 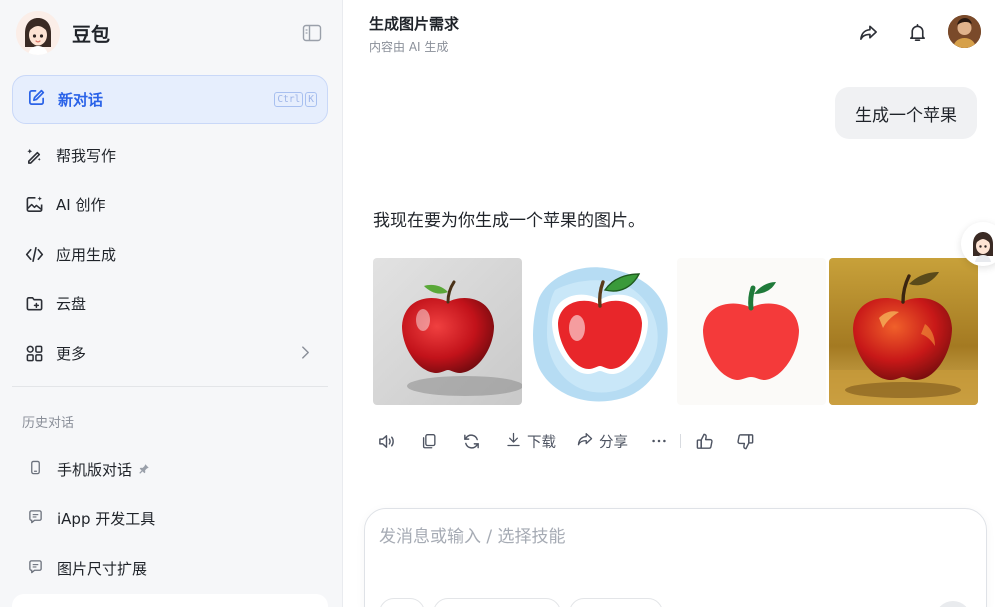 What do you see at coordinates (170, 254) in the screenshot?
I see `nav-item-app-gen: 应用生成` at bounding box center [170, 254].